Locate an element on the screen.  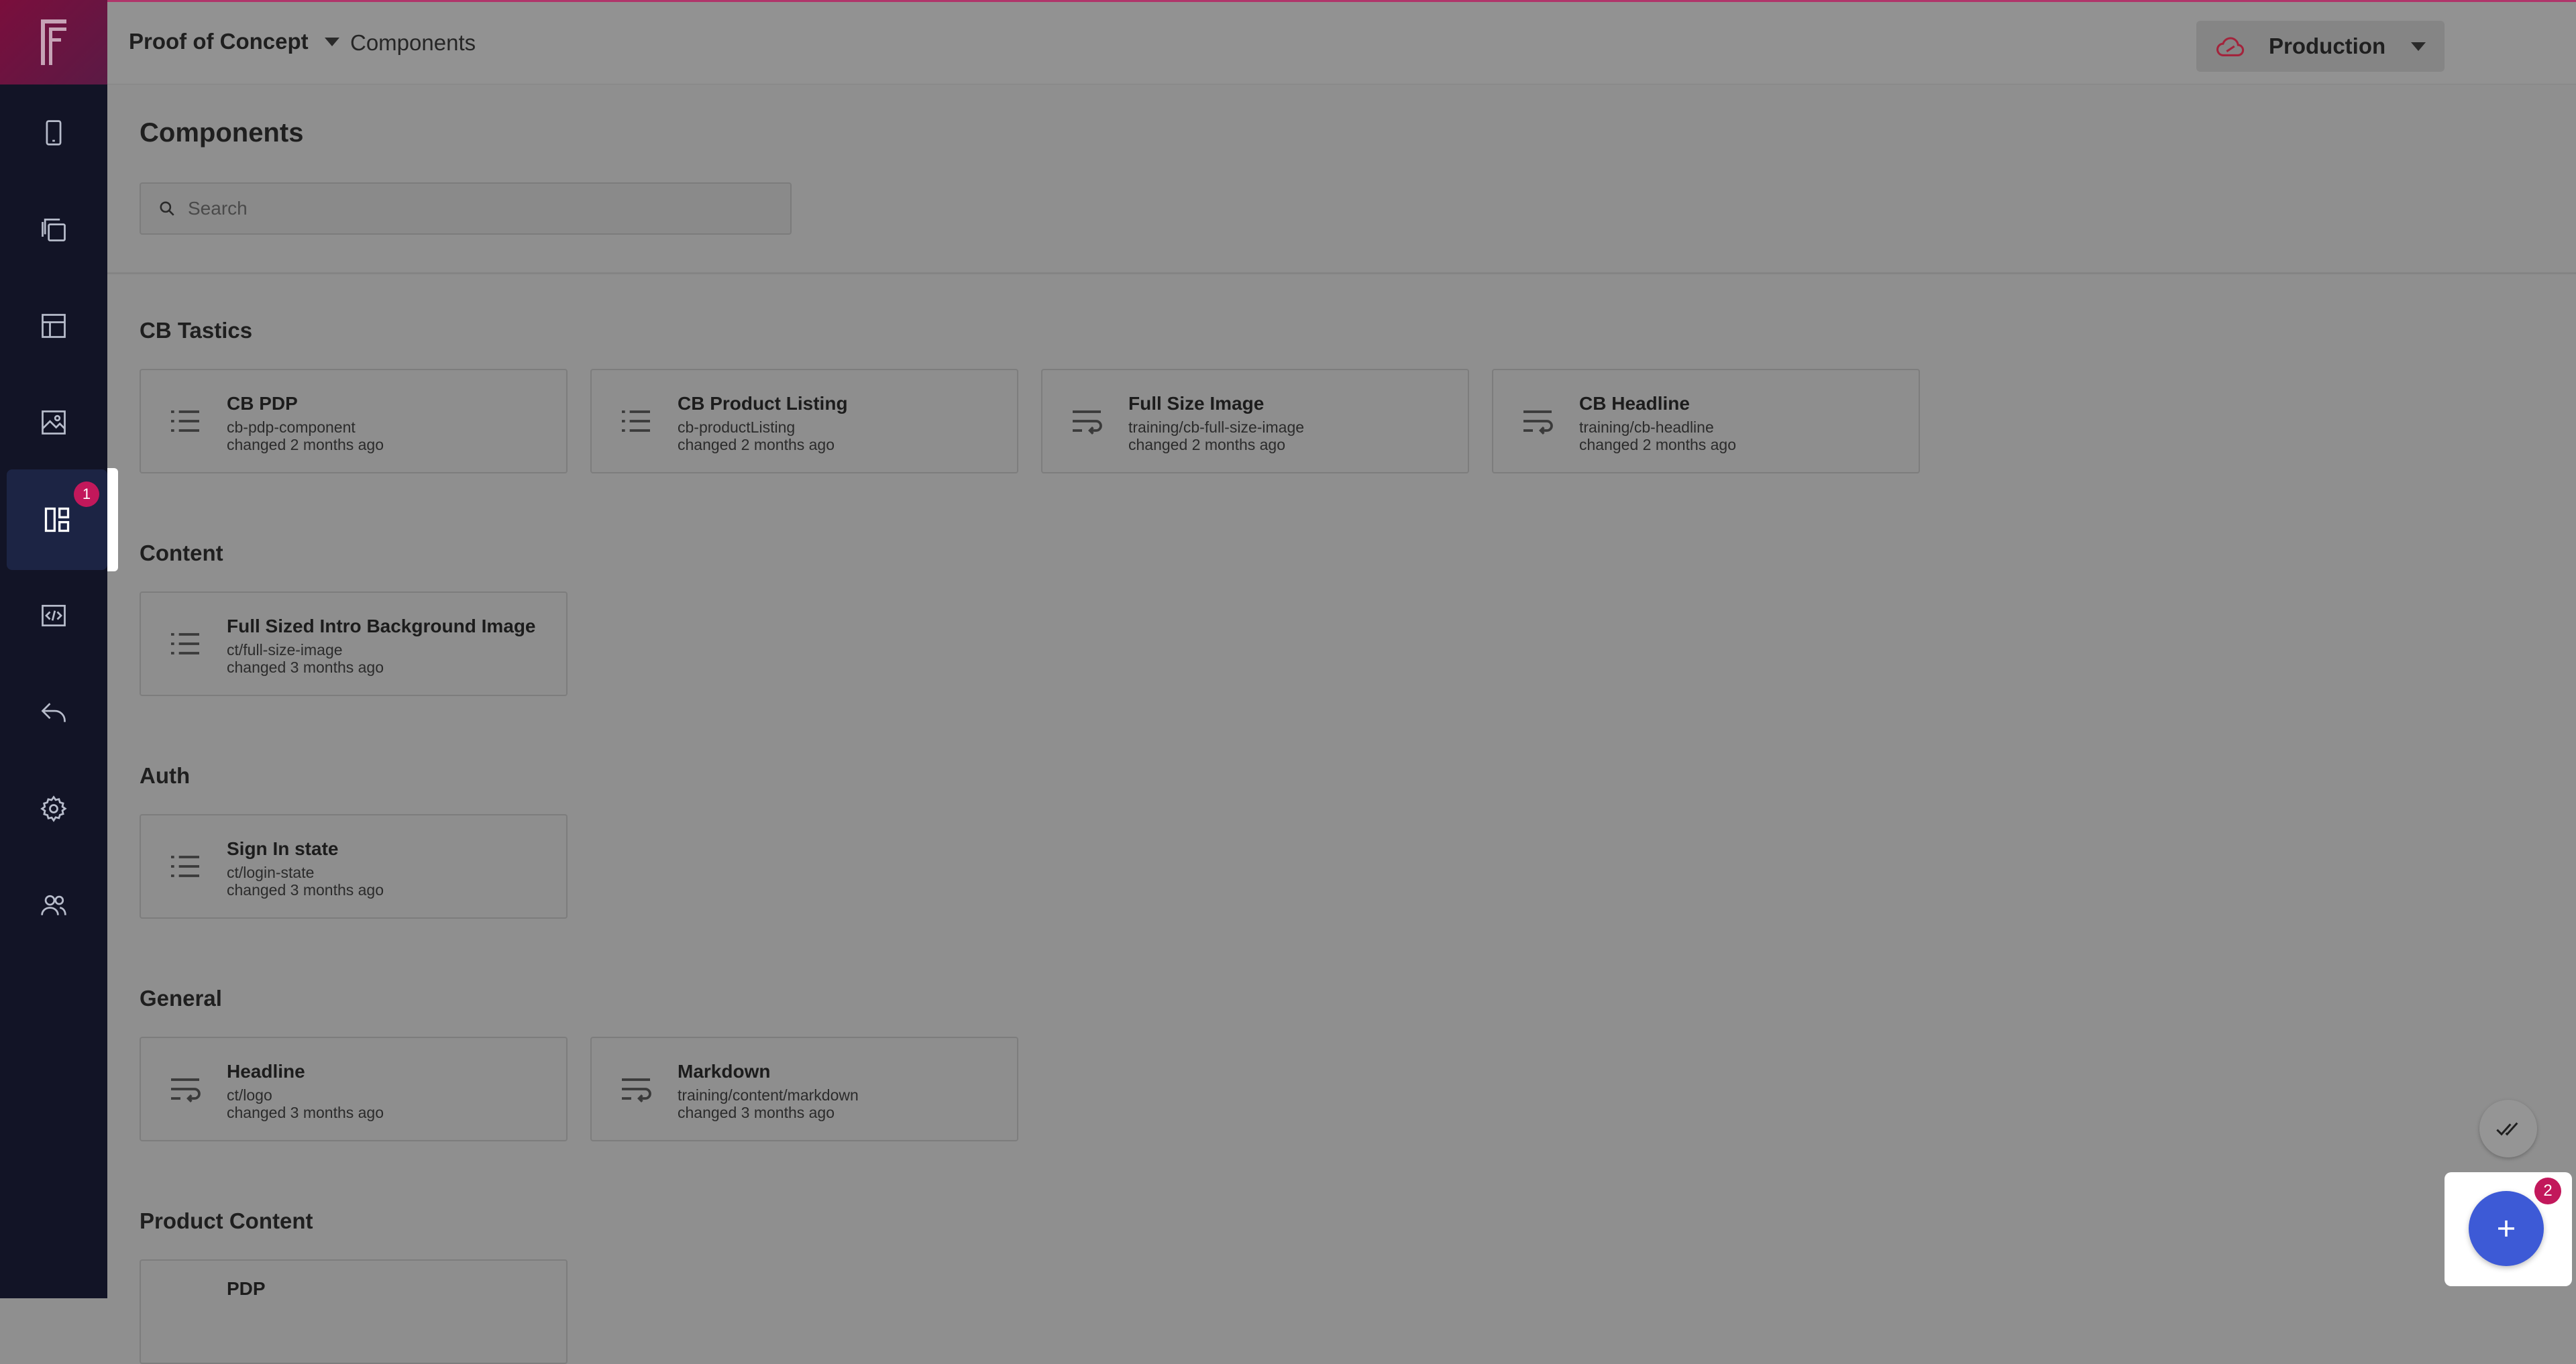
copy-pages-icon is located at coordinates (54, 229).